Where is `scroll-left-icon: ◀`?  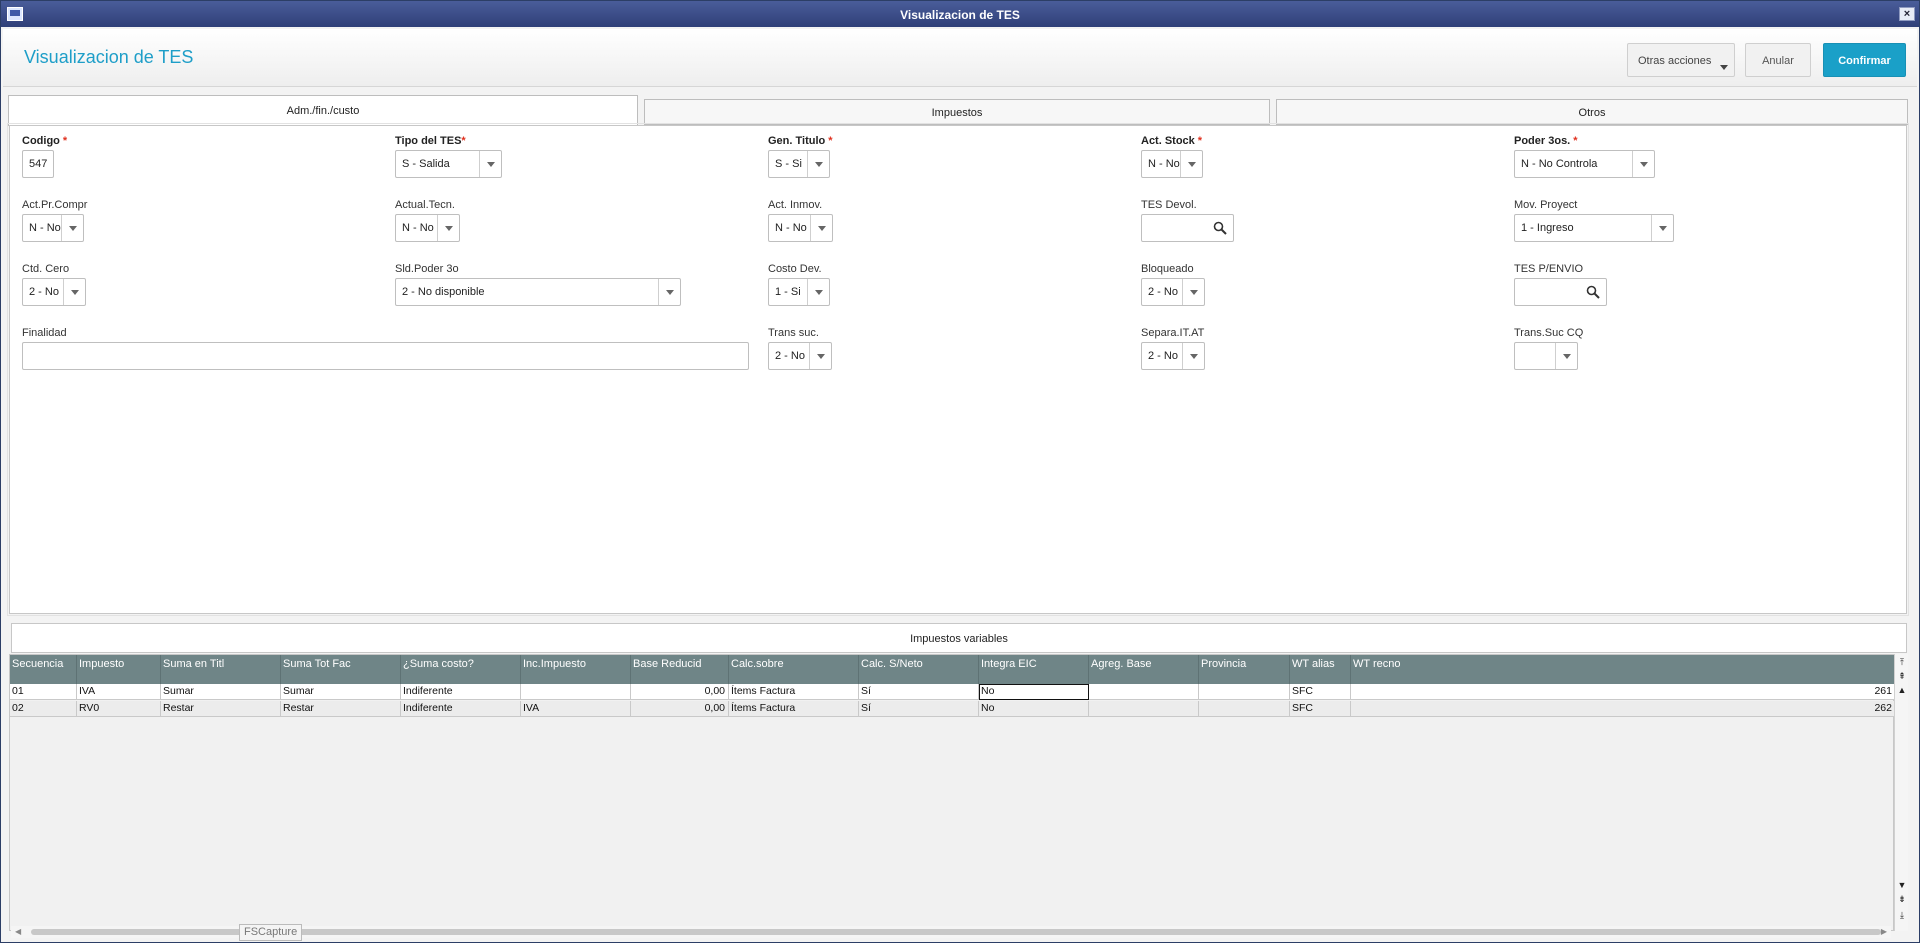 scroll-left-icon: ◀ is located at coordinates (18, 931).